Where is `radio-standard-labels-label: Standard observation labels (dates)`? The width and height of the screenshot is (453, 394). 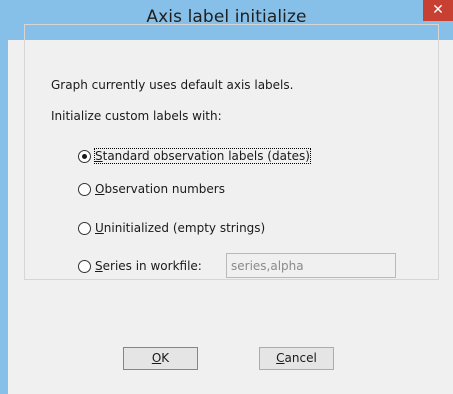 radio-standard-labels-label: Standard observation labels (dates) is located at coordinates (202, 156).